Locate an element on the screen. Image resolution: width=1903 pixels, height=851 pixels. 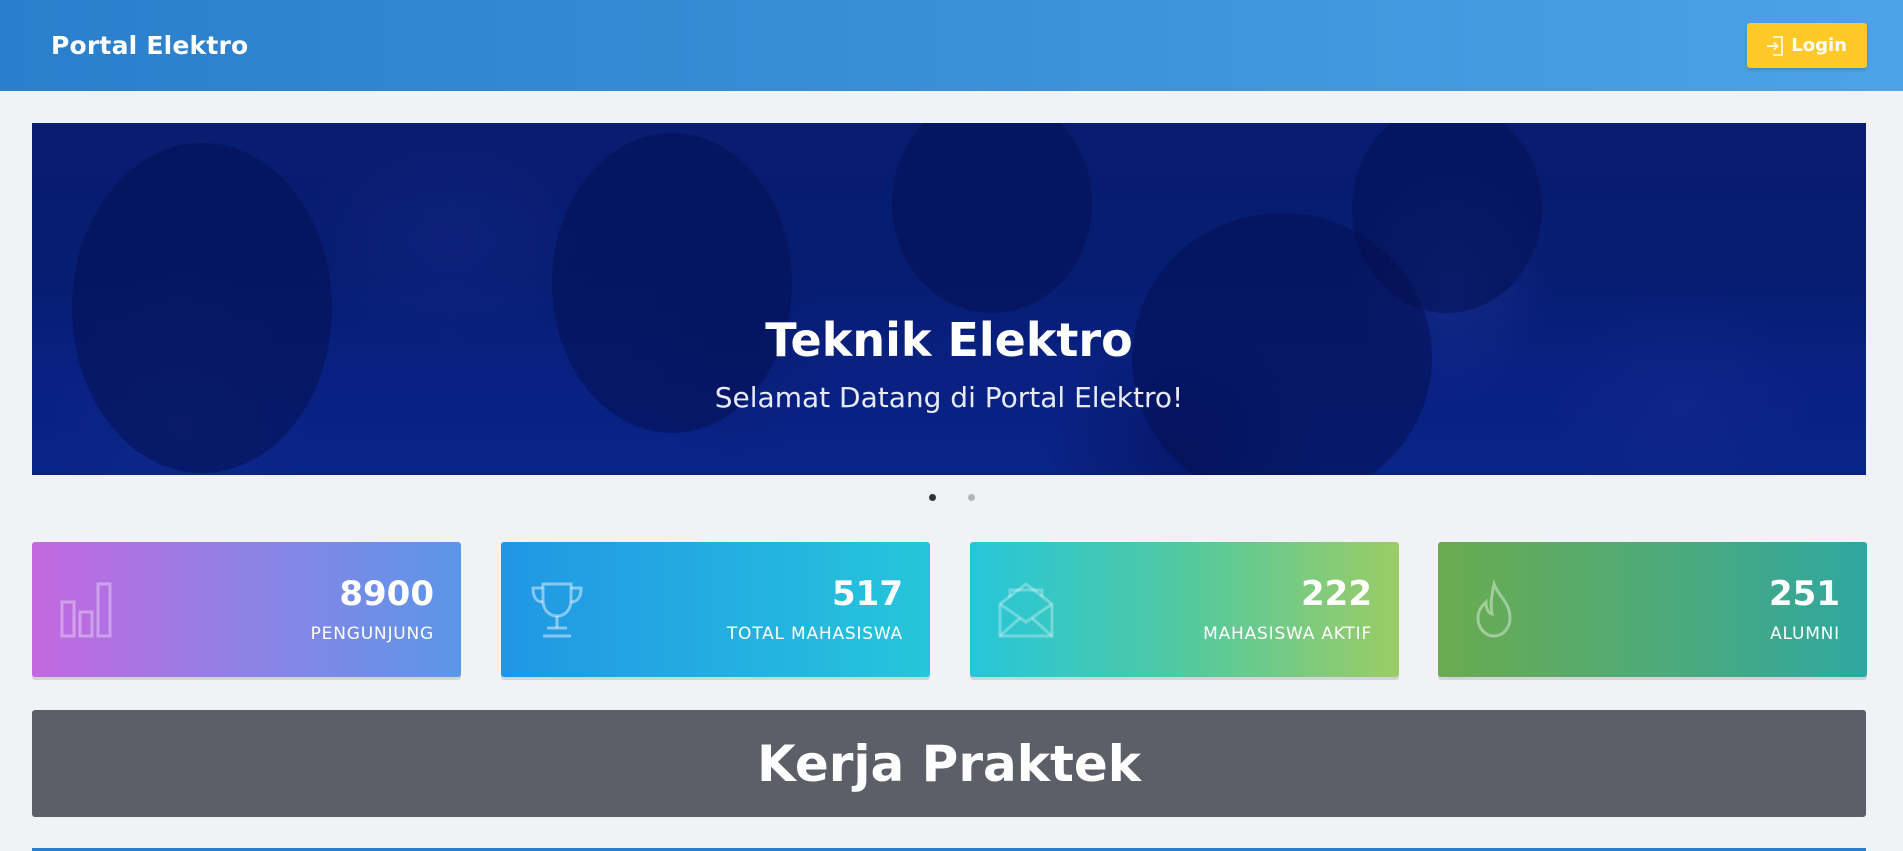
login-label: Login is located at coordinates (1819, 45).